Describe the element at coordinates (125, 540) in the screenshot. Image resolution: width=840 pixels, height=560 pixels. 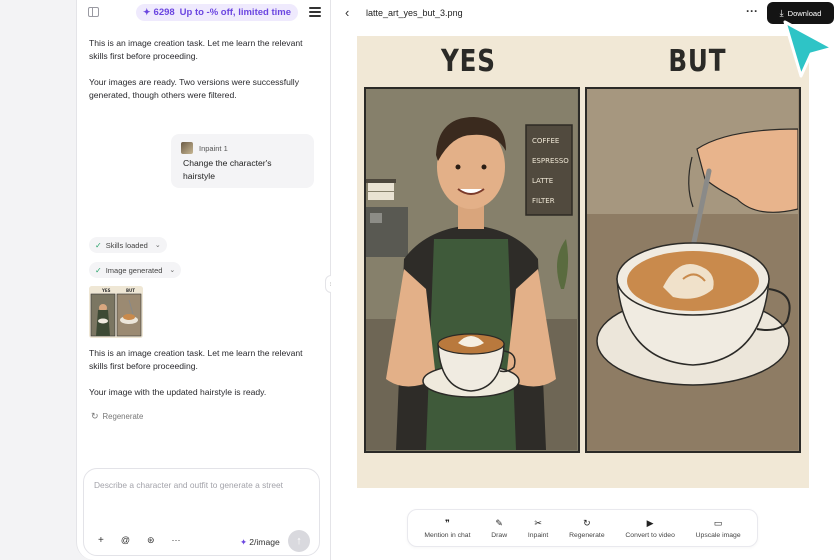
I see `mention-icon: @` at that location.